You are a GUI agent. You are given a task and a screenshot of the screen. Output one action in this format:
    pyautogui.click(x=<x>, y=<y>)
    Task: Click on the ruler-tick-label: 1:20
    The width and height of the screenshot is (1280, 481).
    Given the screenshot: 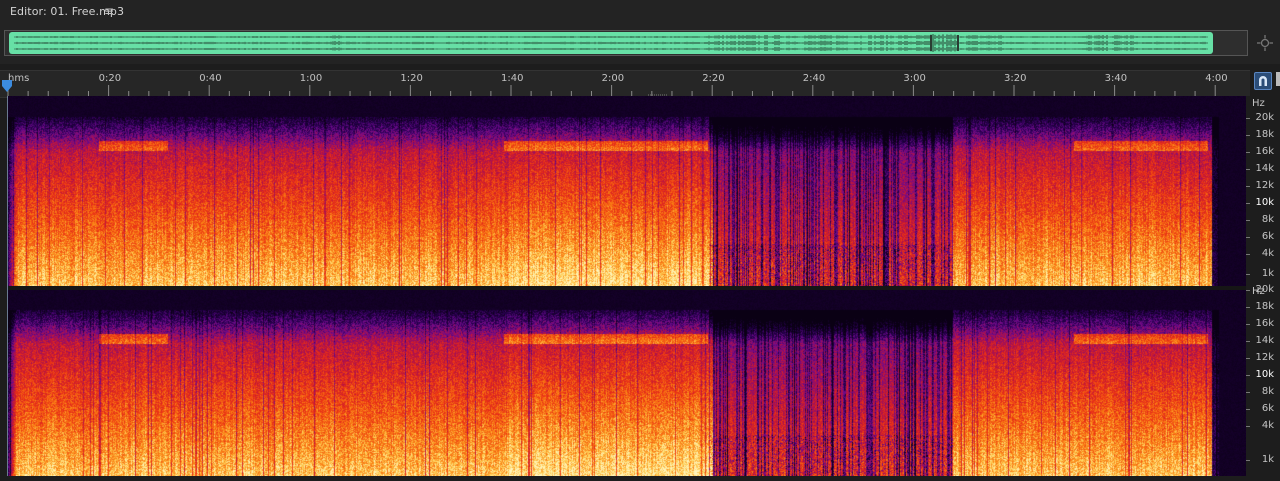 What is the action you would take?
    pyautogui.click(x=411, y=78)
    